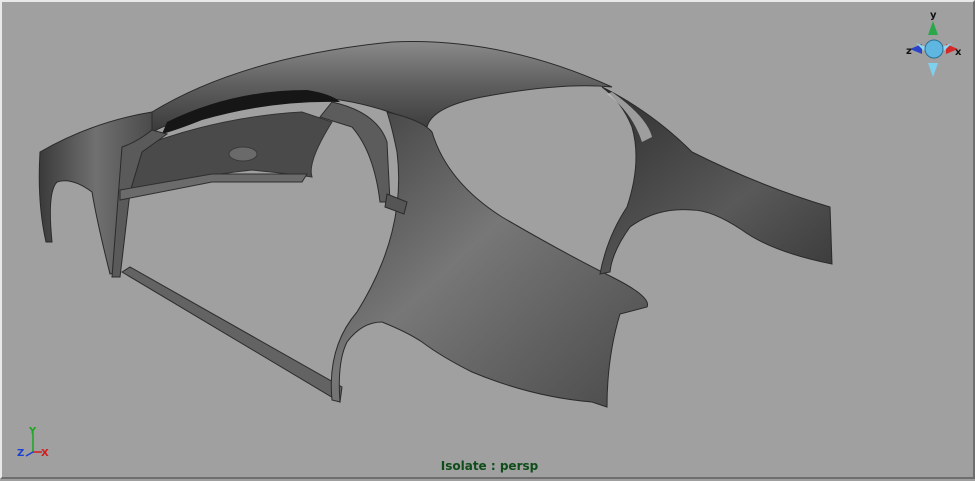 The image size is (975, 481). I want to click on view-cube-axis-x: x, so click(958, 52).